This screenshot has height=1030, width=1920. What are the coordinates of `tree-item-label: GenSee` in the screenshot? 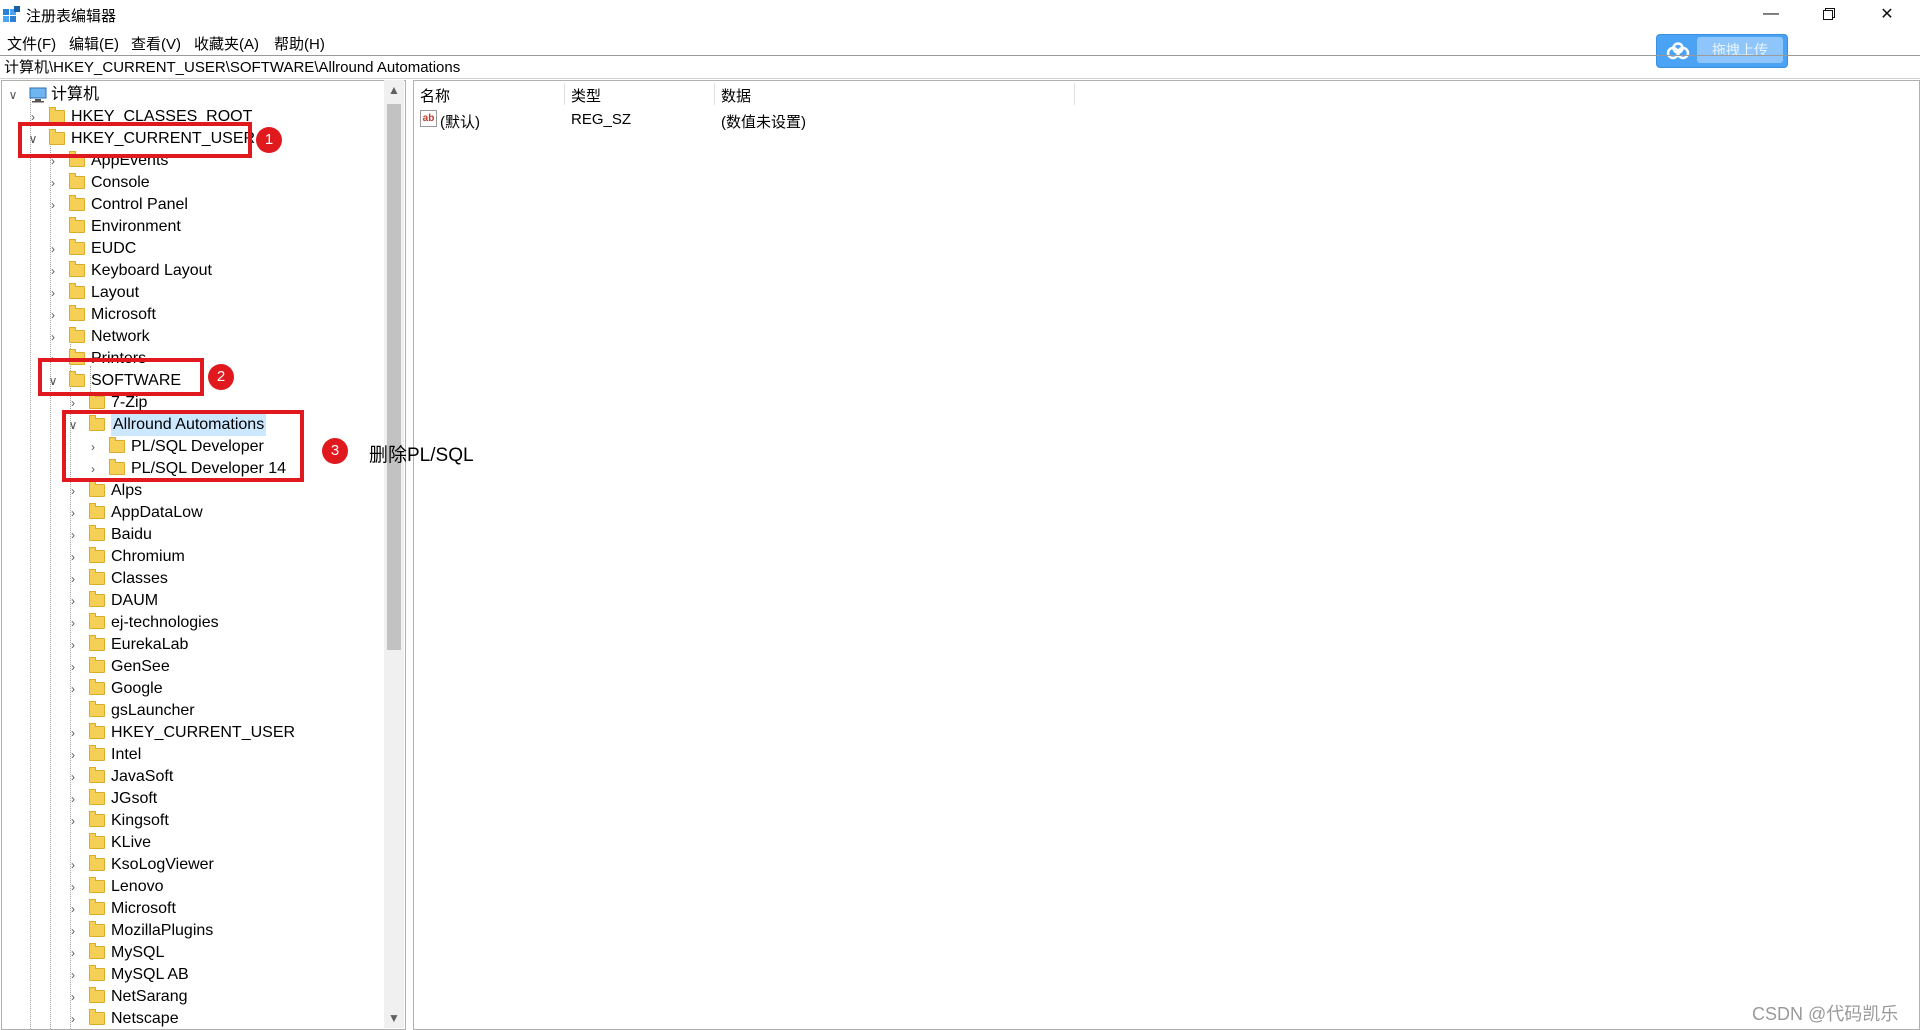 It's located at (140, 666).